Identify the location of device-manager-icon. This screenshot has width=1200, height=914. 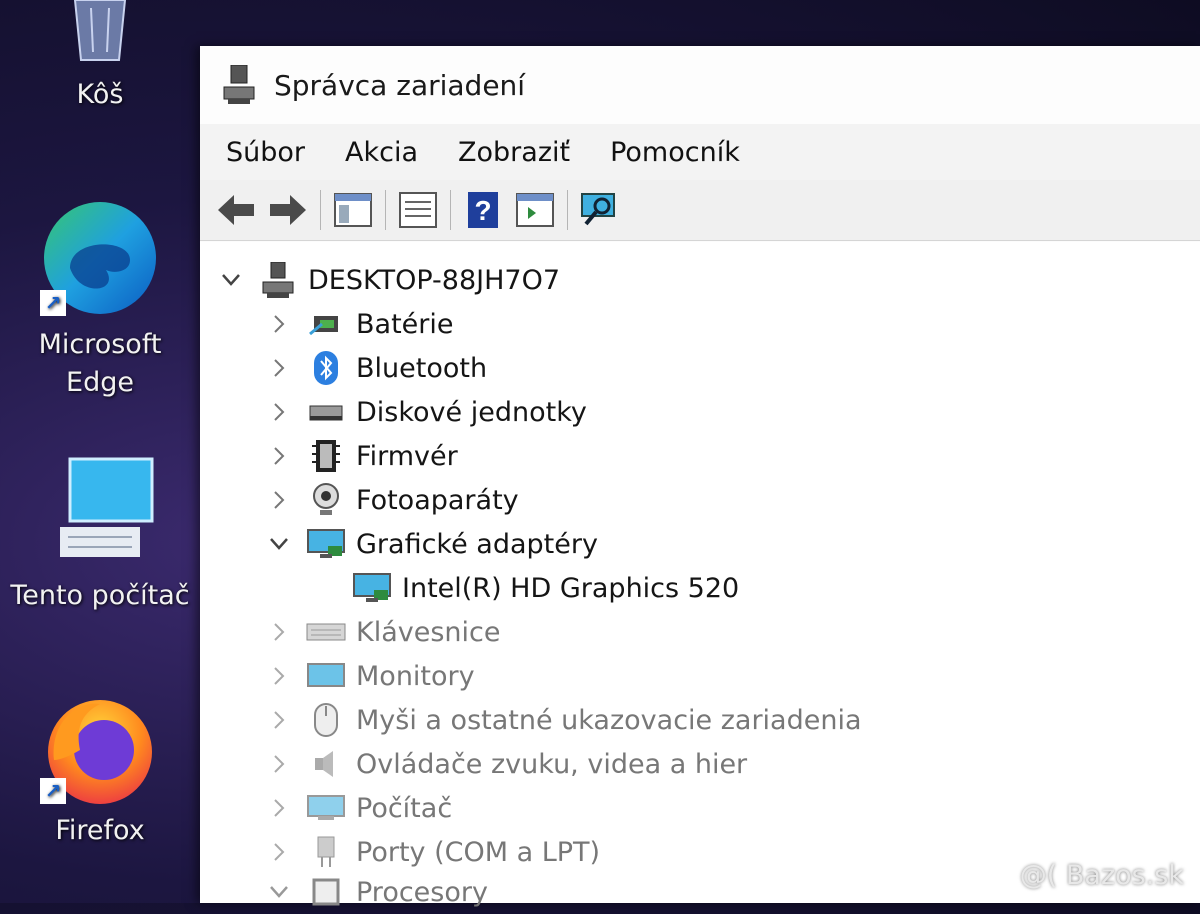
(239, 84).